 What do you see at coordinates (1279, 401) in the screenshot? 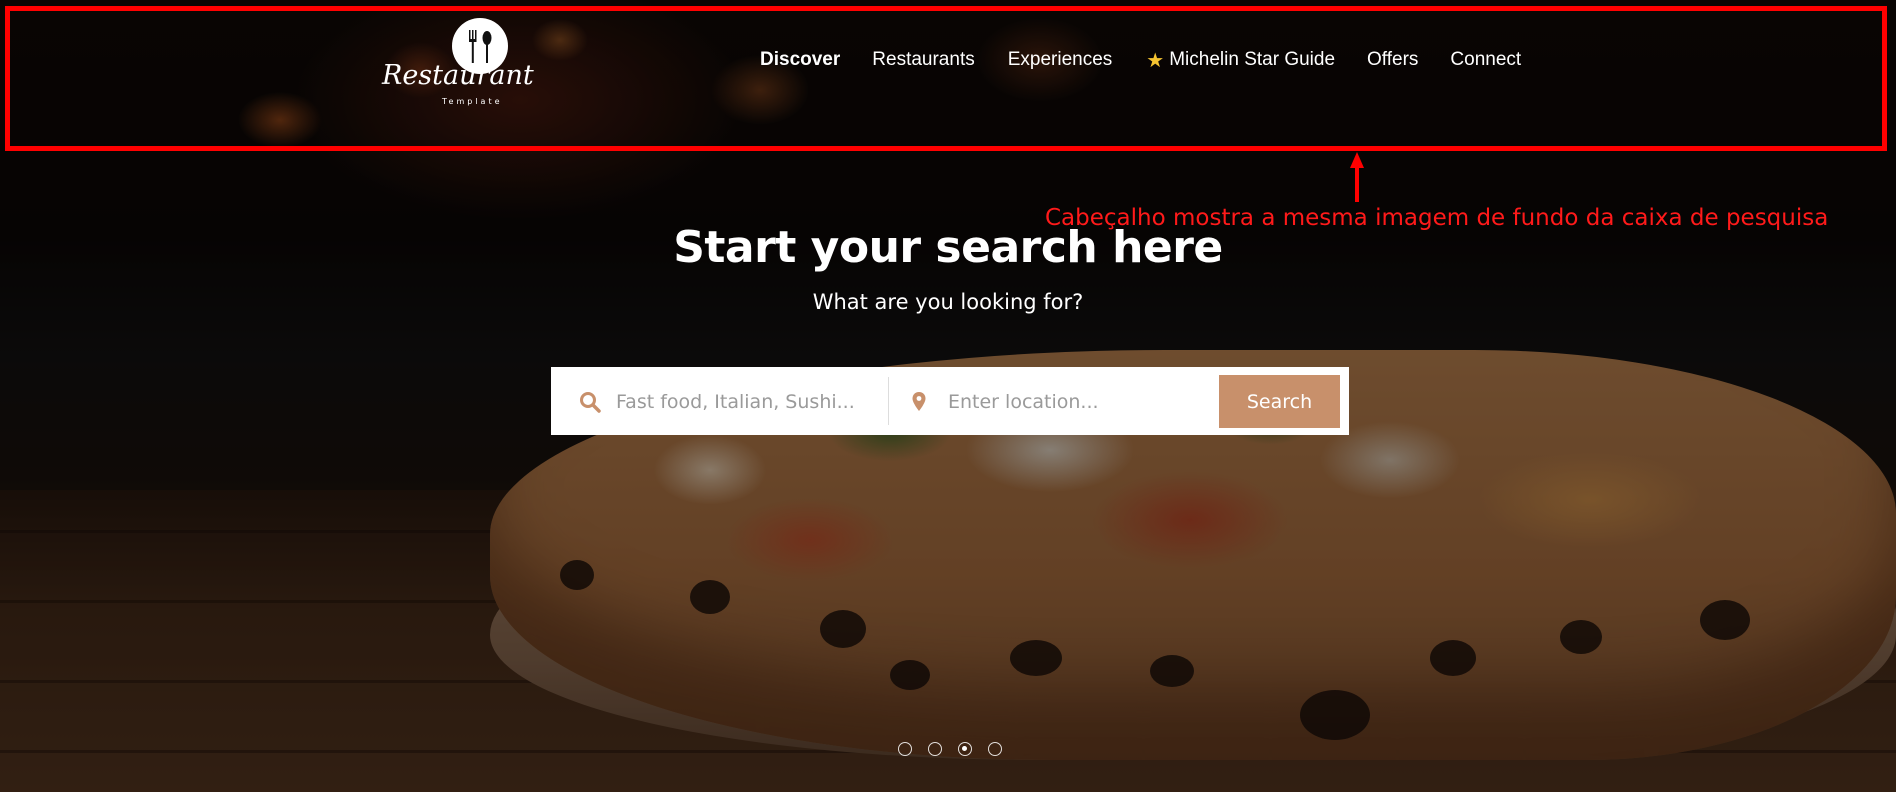
I see `search-button: Search` at bounding box center [1279, 401].